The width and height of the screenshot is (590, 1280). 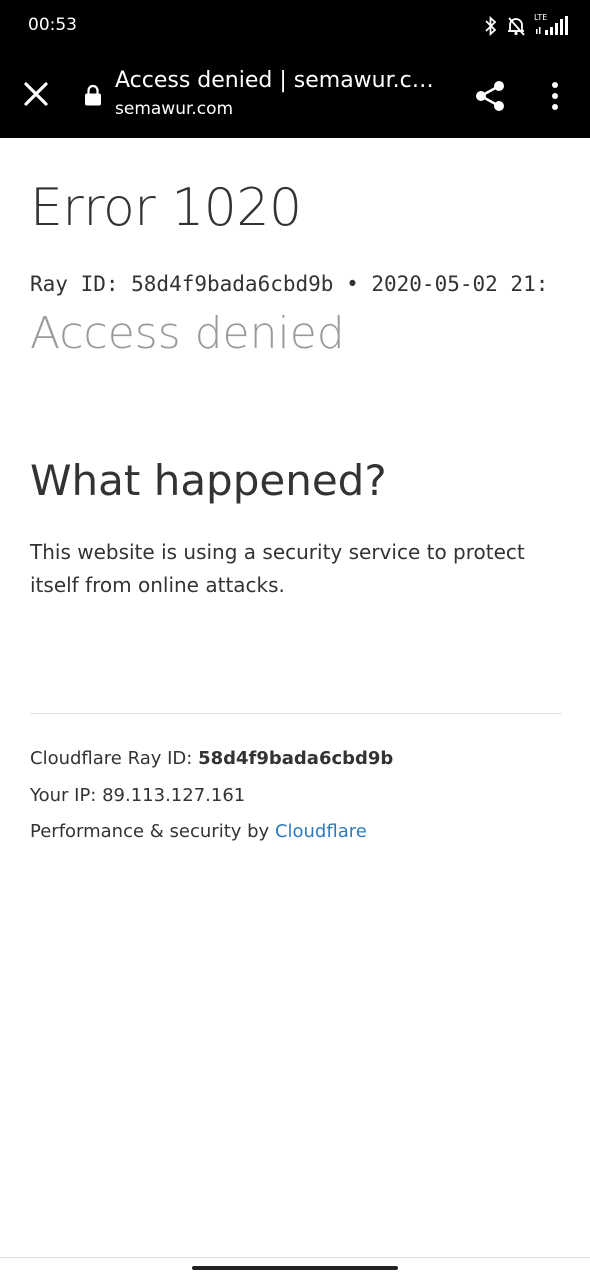 What do you see at coordinates (295, 1268) in the screenshot?
I see `gesture-home-bar` at bounding box center [295, 1268].